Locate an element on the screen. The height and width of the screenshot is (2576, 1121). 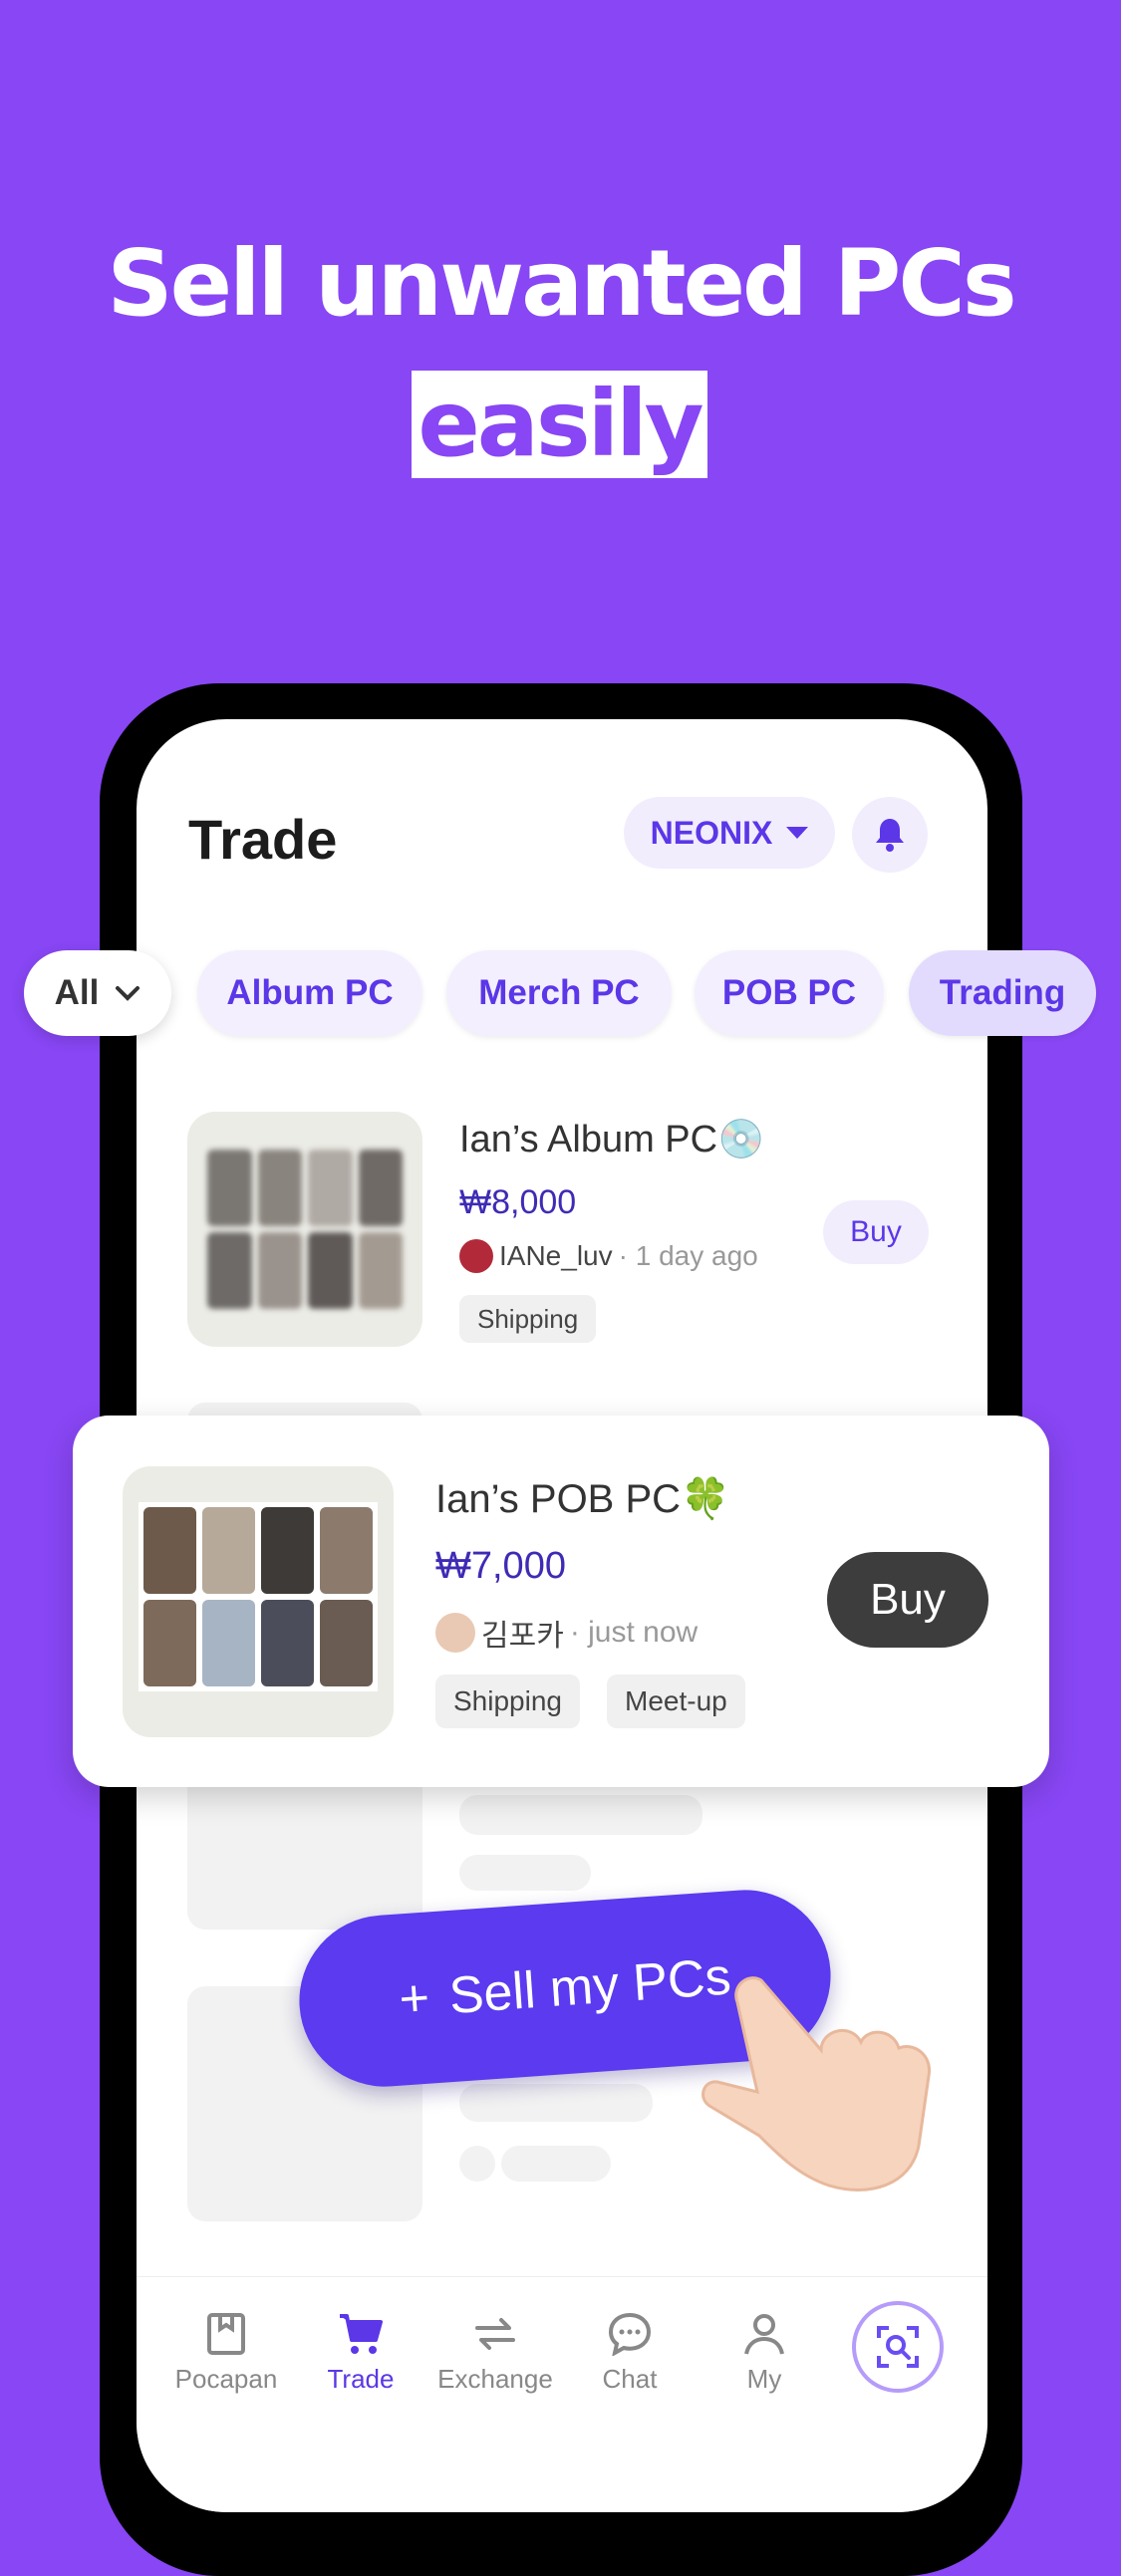
plus-icon: + is located at coordinates (414, 1998).